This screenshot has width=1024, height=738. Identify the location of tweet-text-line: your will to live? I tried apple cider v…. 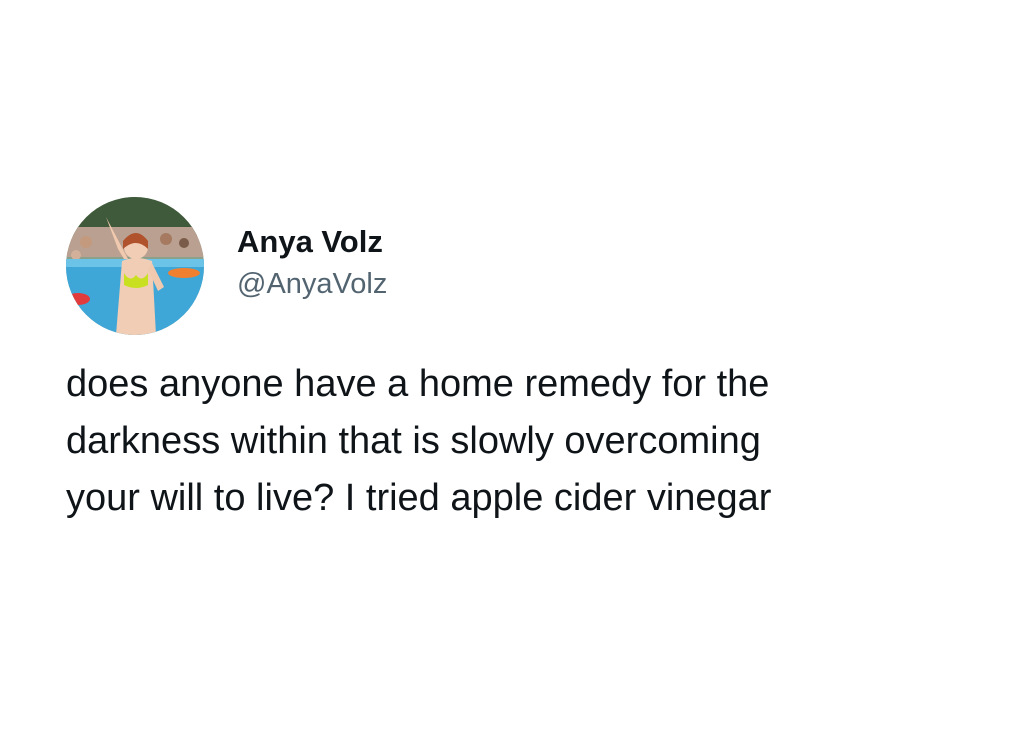
(419, 498).